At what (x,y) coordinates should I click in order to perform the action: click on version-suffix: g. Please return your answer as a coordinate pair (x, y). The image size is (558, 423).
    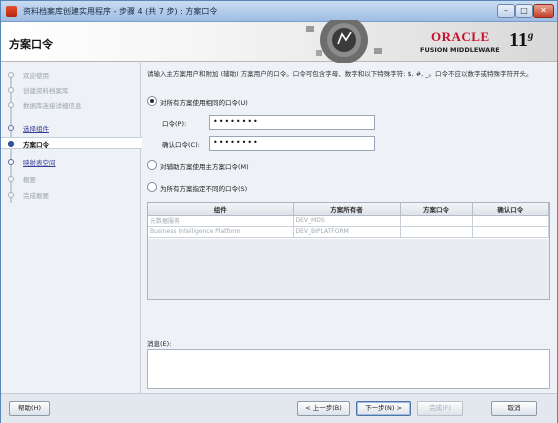
    Looking at the image, I should click on (530, 35).